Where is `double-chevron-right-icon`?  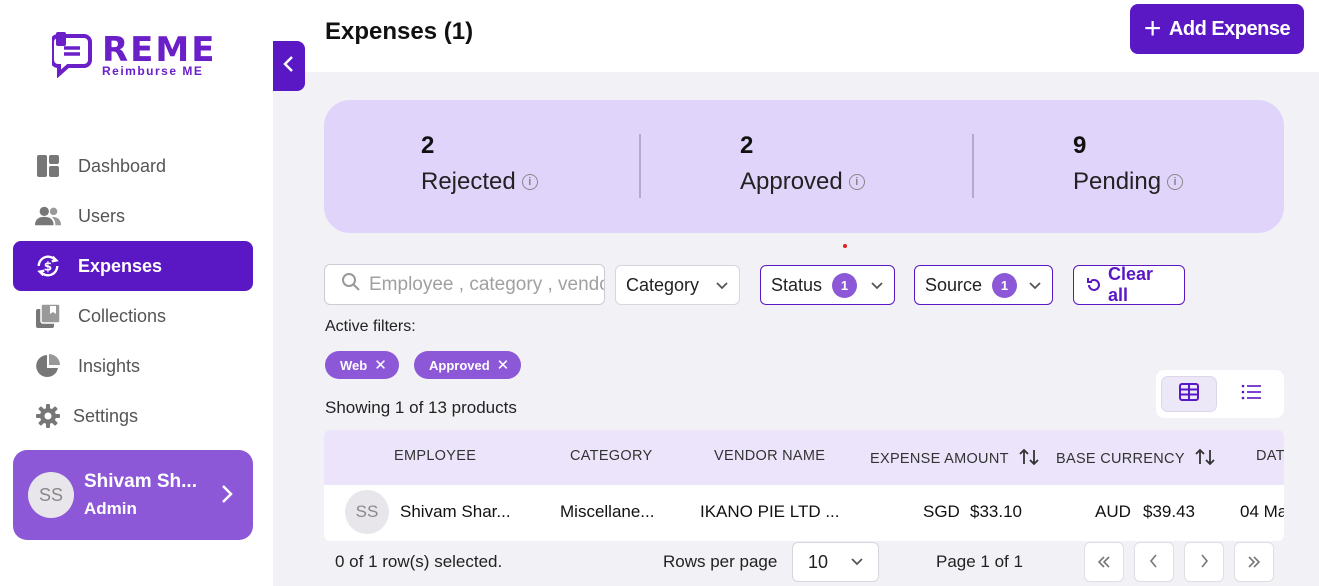 double-chevron-right-icon is located at coordinates (1254, 562).